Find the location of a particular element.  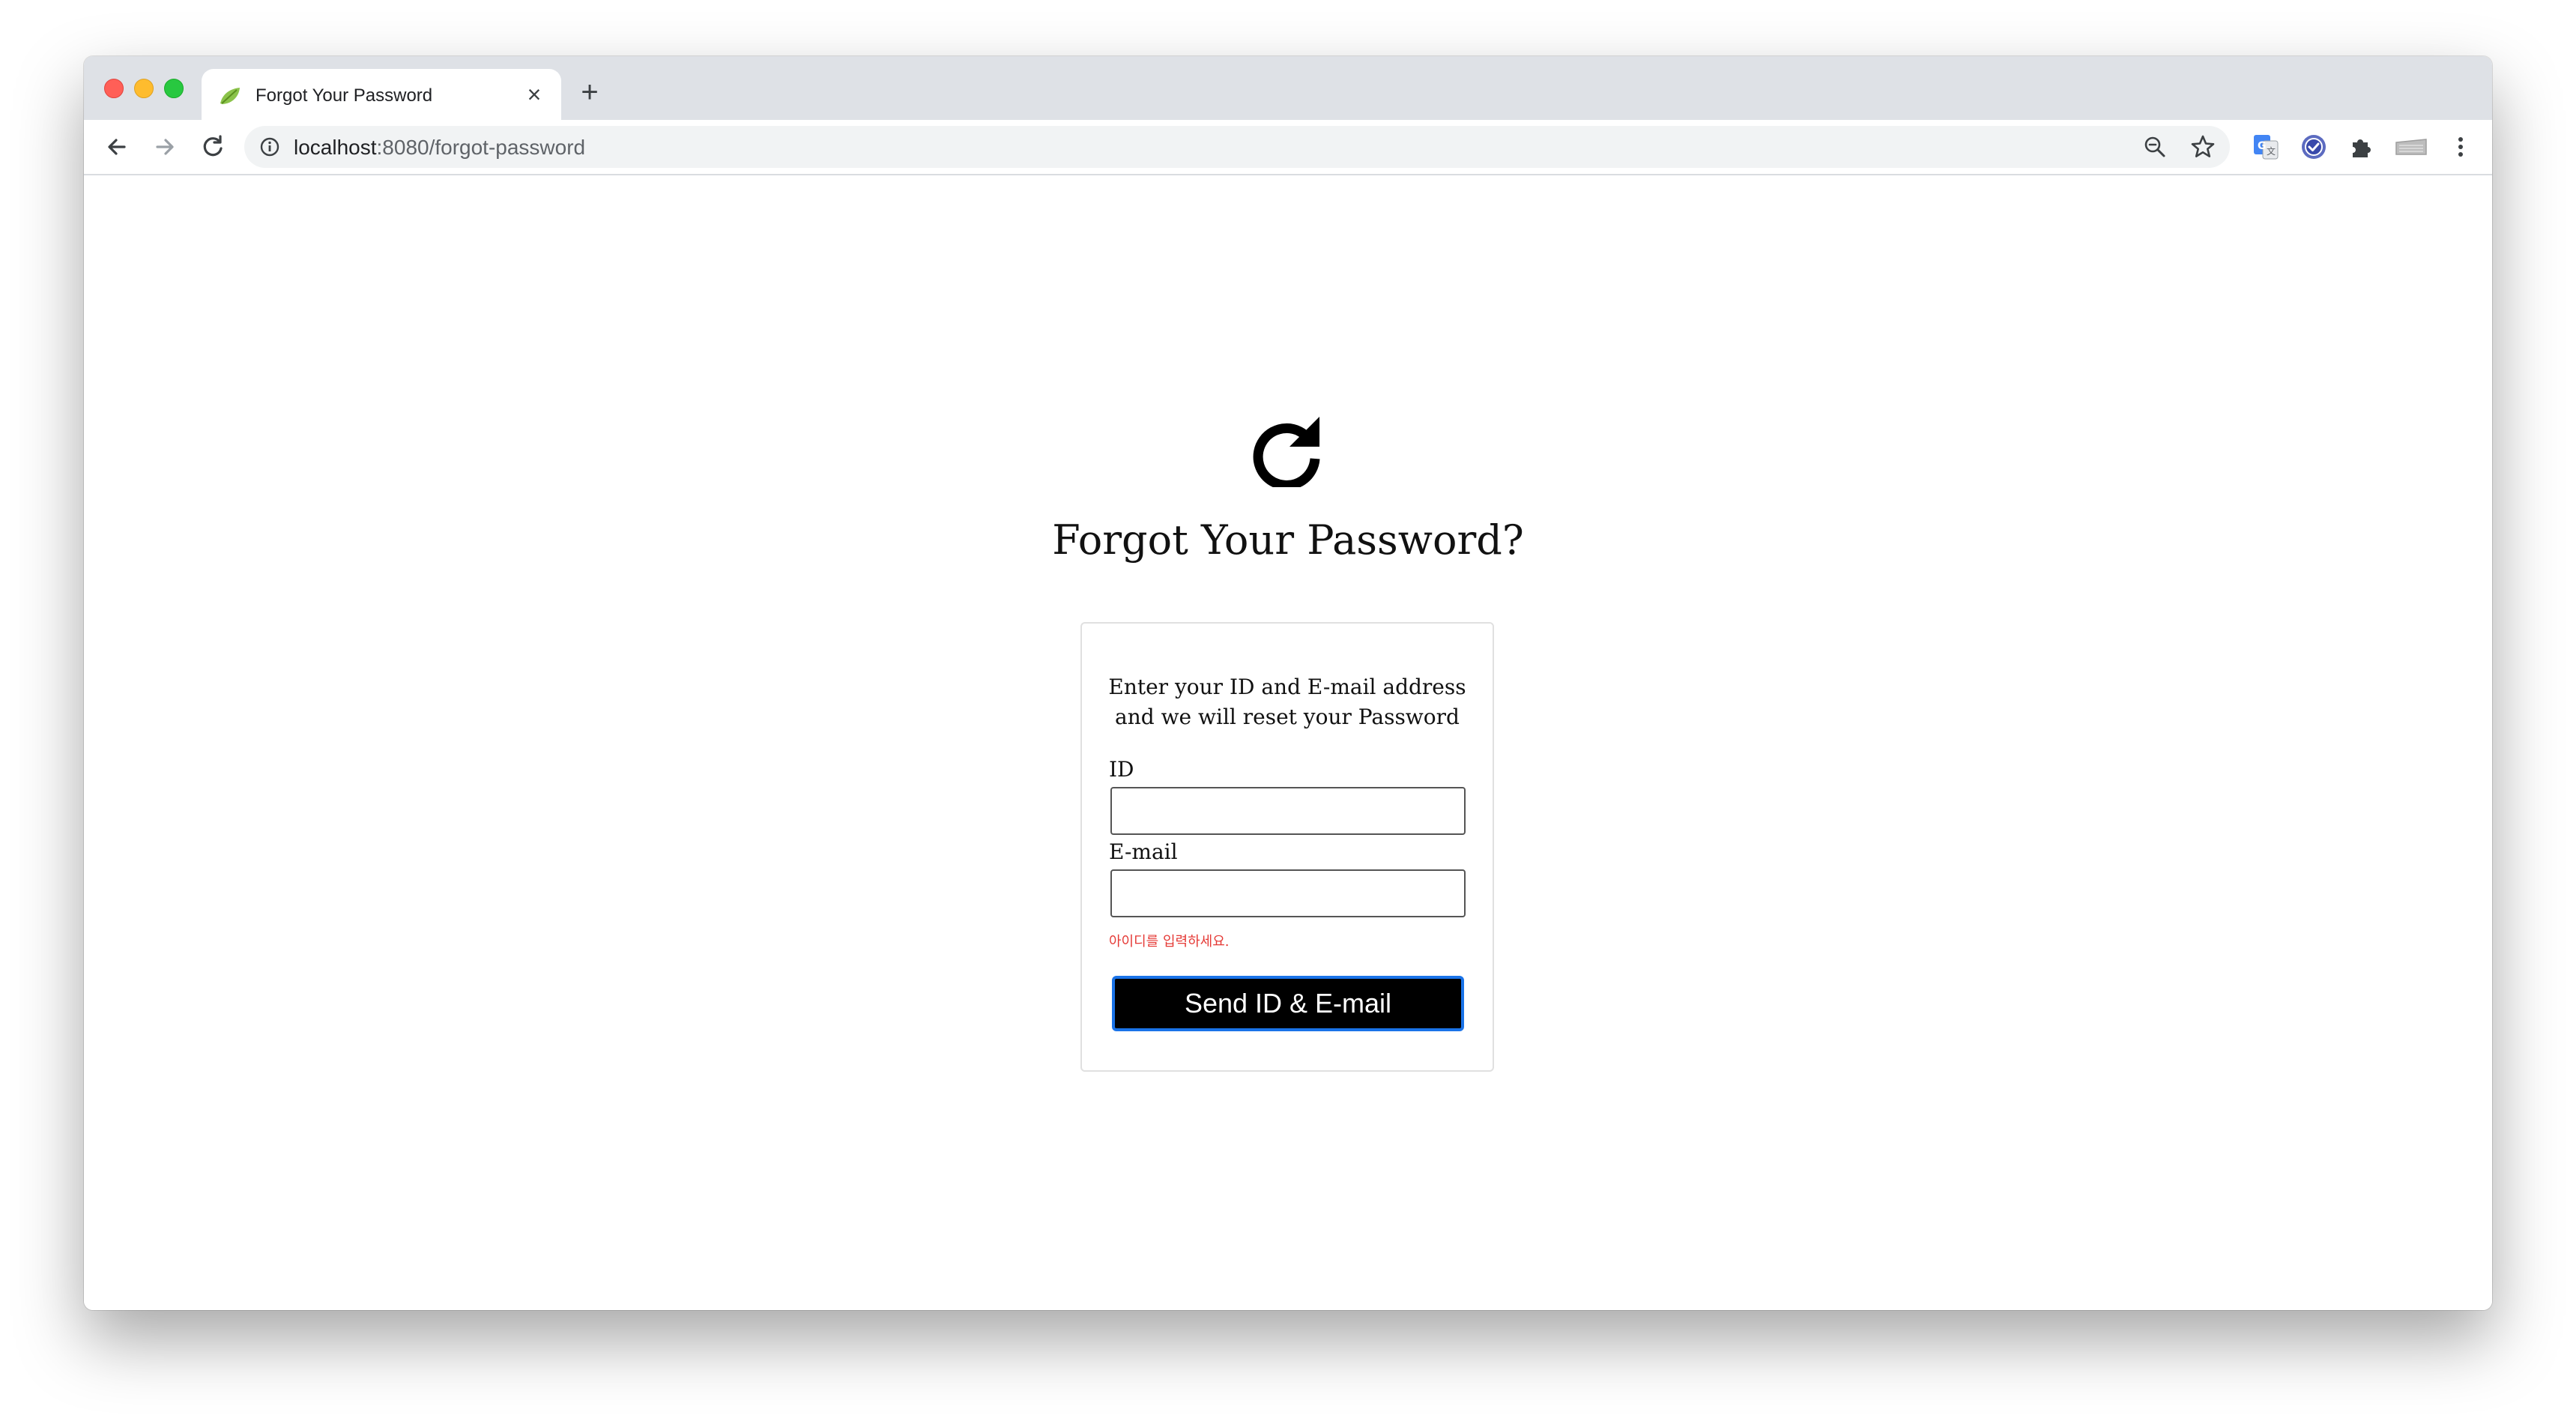

address-bar: localhost:8080/forgot-password is located at coordinates (1237, 147).